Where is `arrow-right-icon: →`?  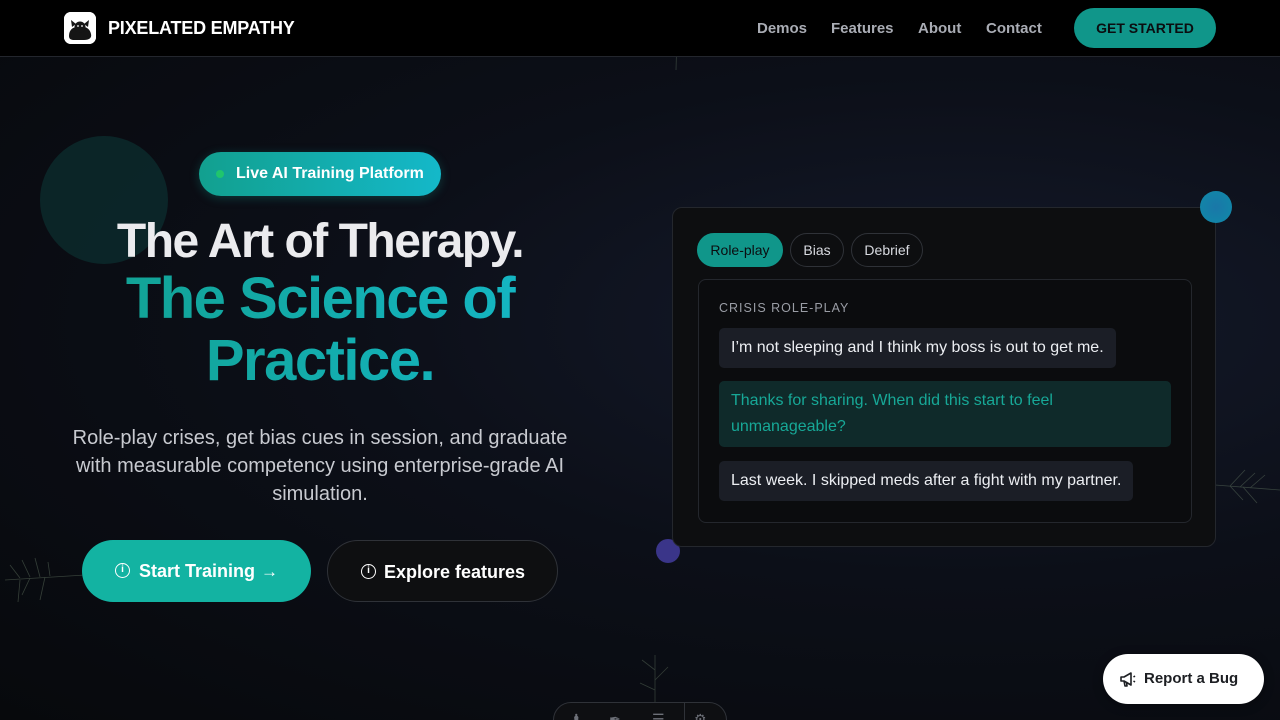
arrow-right-icon: → is located at coordinates (269, 571).